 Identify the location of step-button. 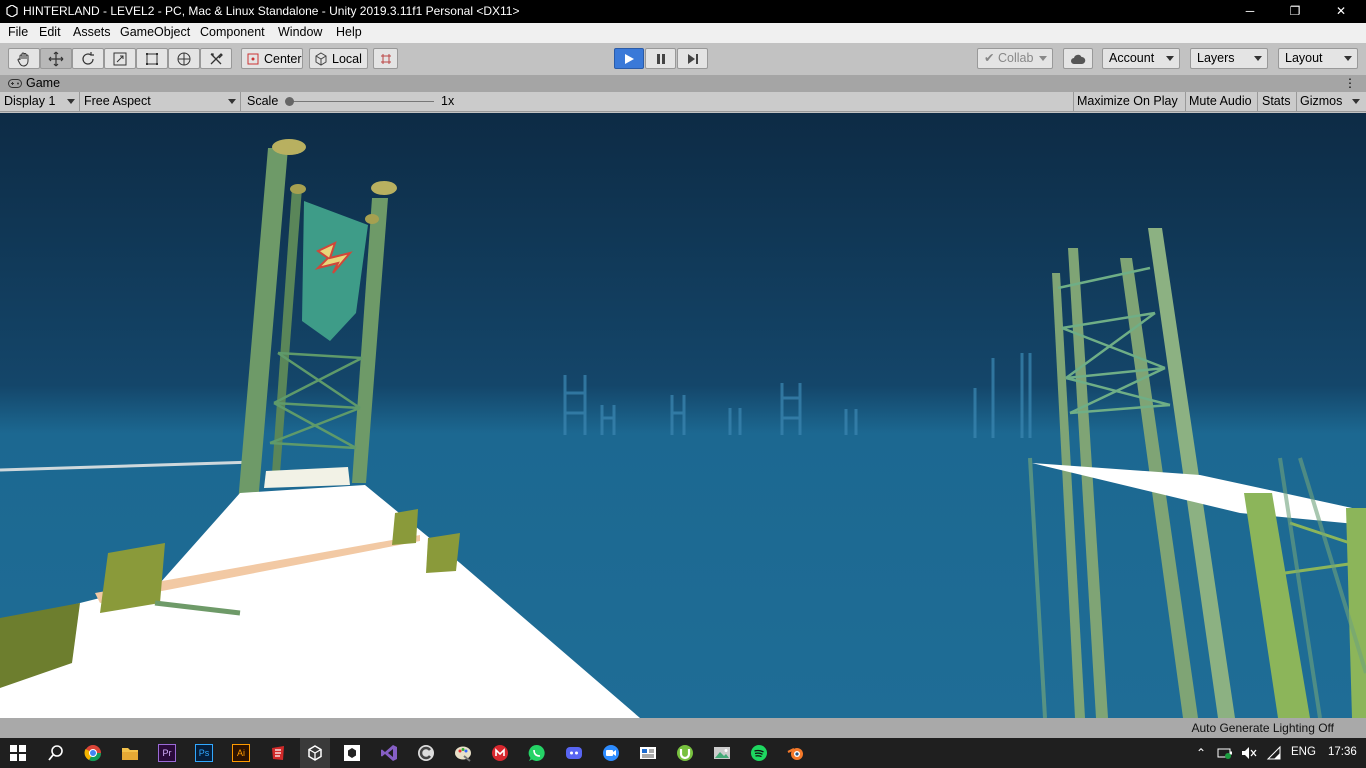
(692, 58).